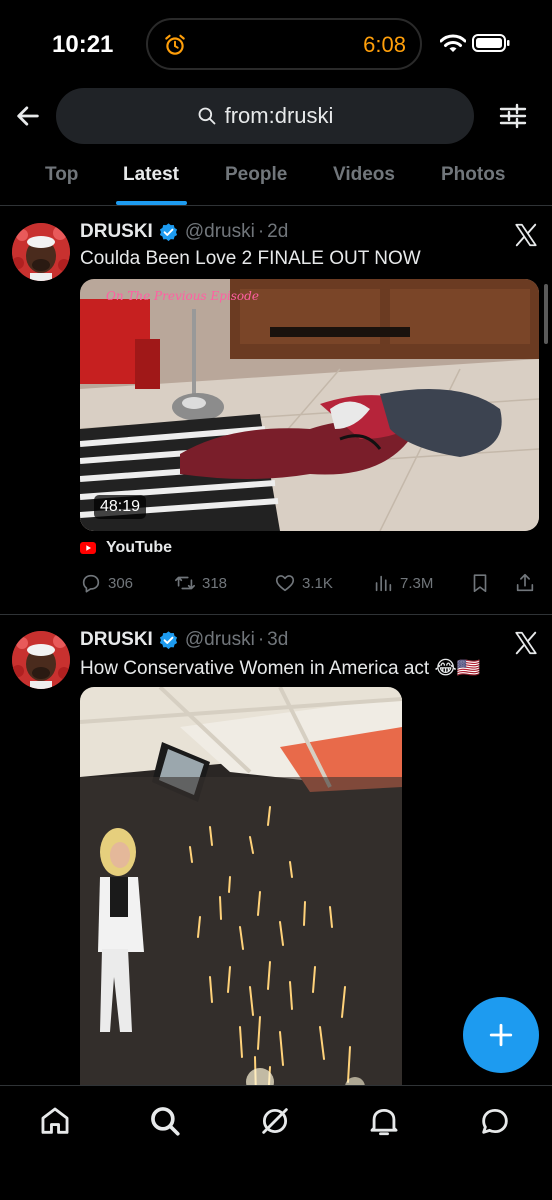  I want to click on search-tabs: Top Latest People Videos Photos, so click(276, 178).